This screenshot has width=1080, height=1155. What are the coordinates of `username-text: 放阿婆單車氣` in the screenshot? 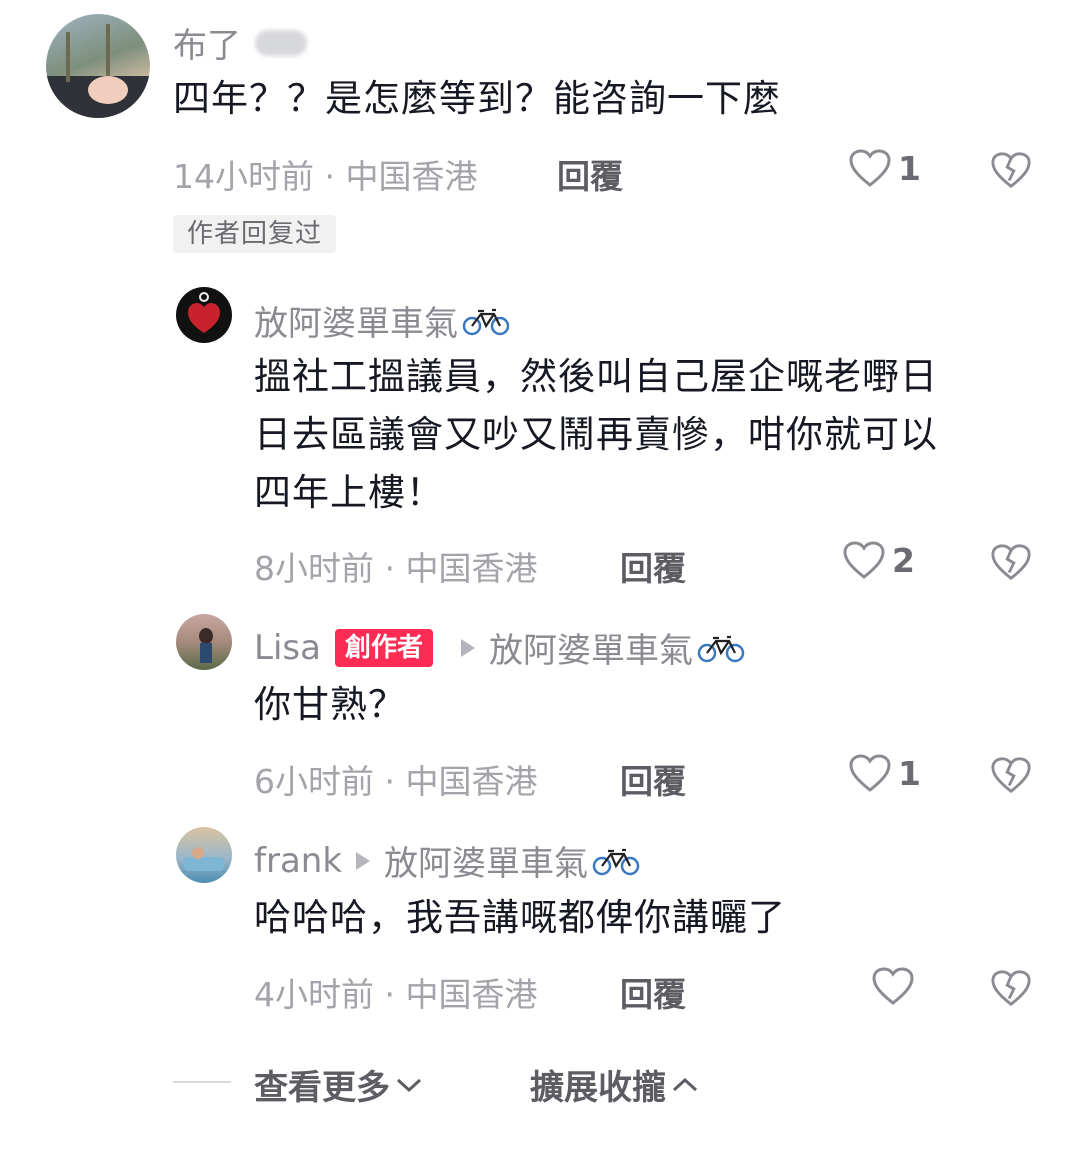 It's located at (356, 320).